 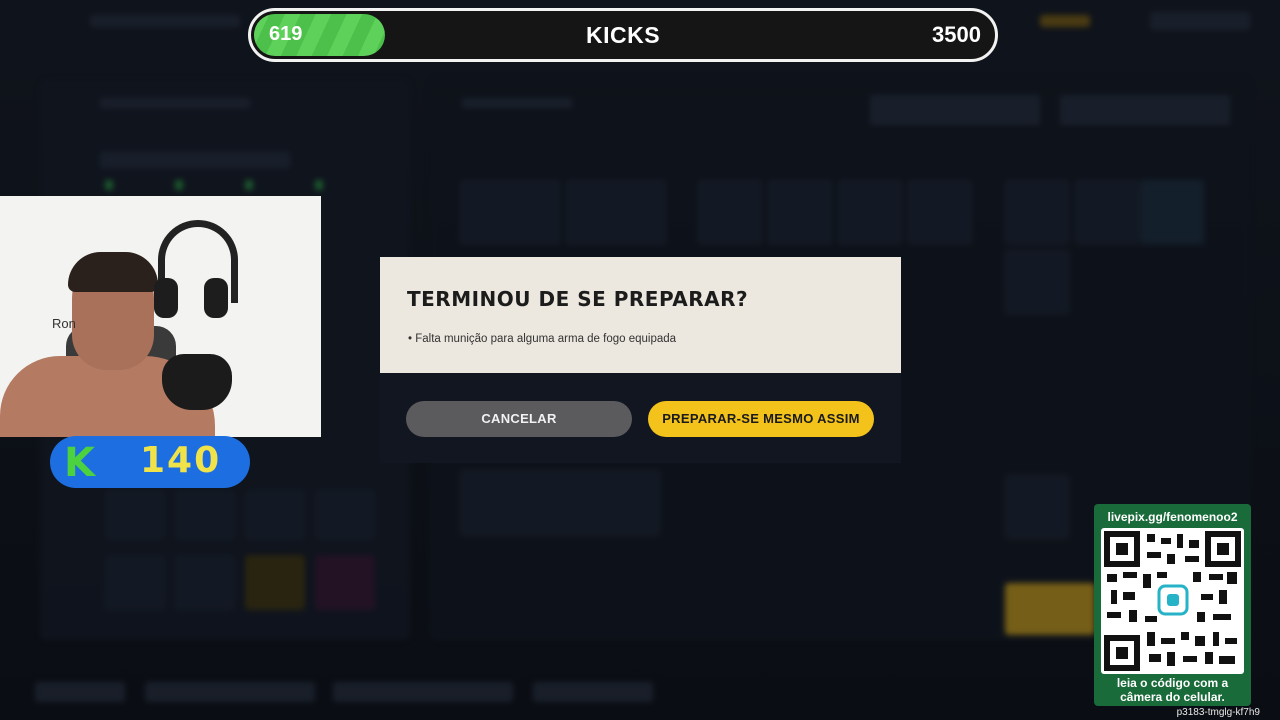 What do you see at coordinates (1172, 517) in the screenshot?
I see `qr-url: livepix.gg/fenomenoo2` at bounding box center [1172, 517].